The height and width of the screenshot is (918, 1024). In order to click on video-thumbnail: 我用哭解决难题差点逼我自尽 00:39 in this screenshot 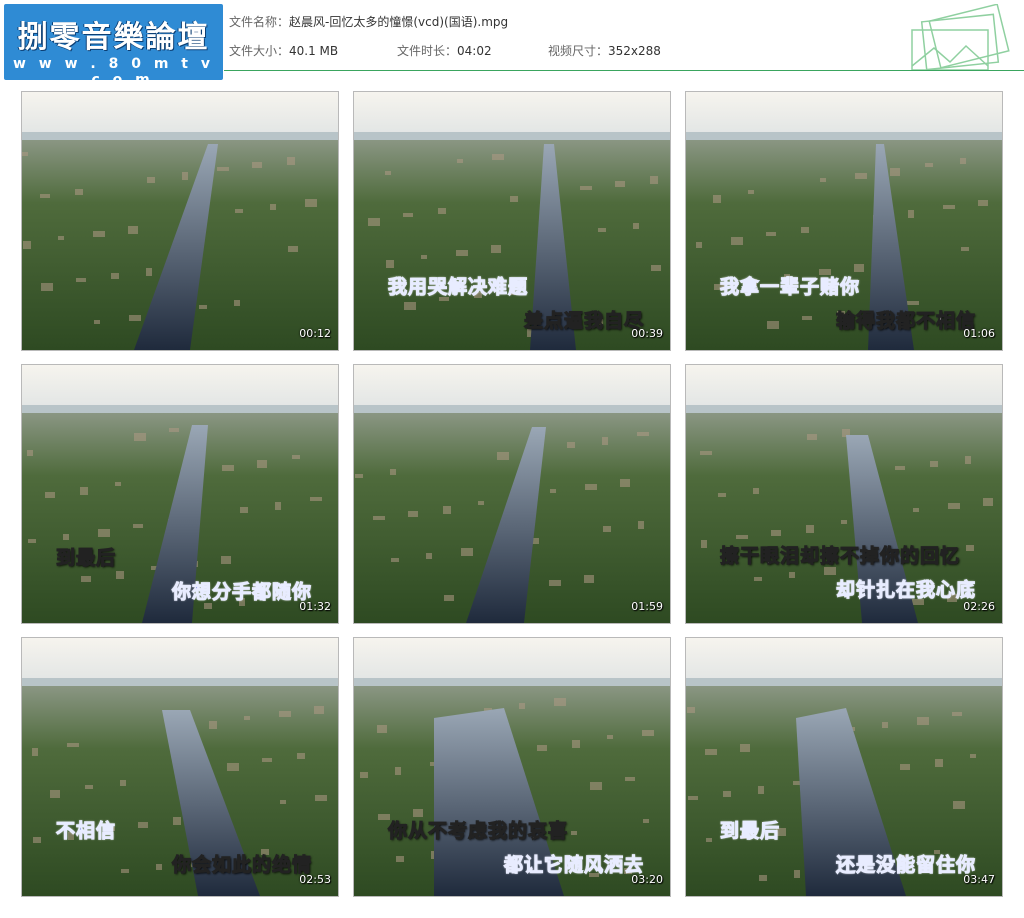, I will do `click(512, 221)`.